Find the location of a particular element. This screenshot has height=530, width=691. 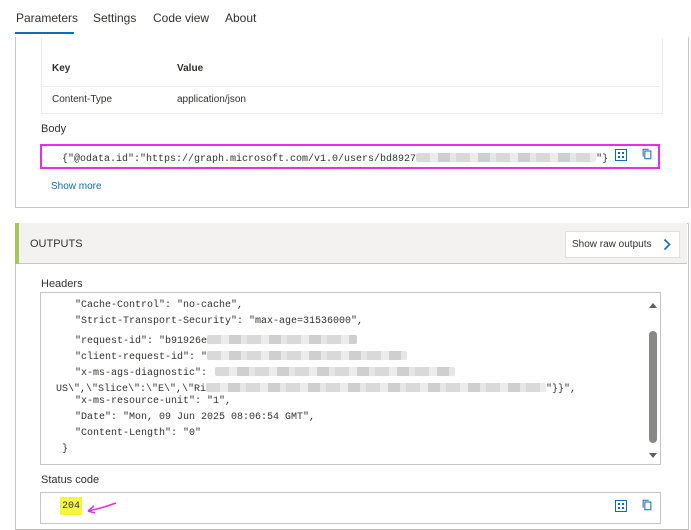

chevron-right-icon is located at coordinates (667, 244).